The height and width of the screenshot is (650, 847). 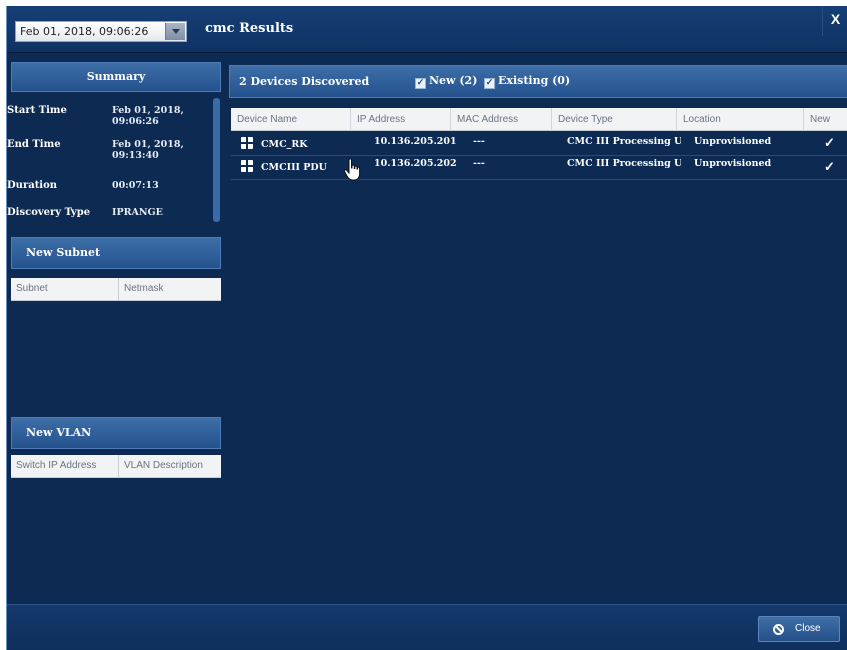 What do you see at coordinates (107, 119) in the screenshot?
I see `summary-row-start-time: Start Time Feb 01, 2018, 09:06:26` at bounding box center [107, 119].